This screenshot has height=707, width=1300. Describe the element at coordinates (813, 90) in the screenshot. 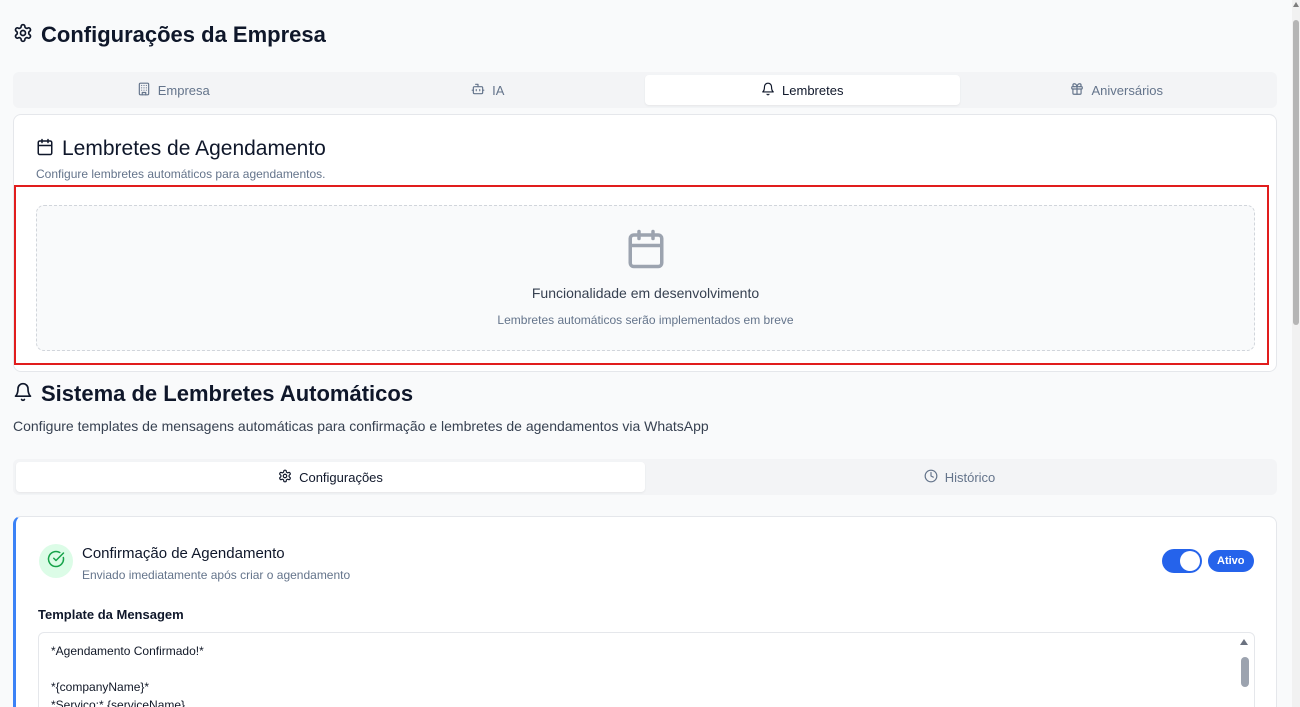

I see `tab-label: Lembretes` at that location.